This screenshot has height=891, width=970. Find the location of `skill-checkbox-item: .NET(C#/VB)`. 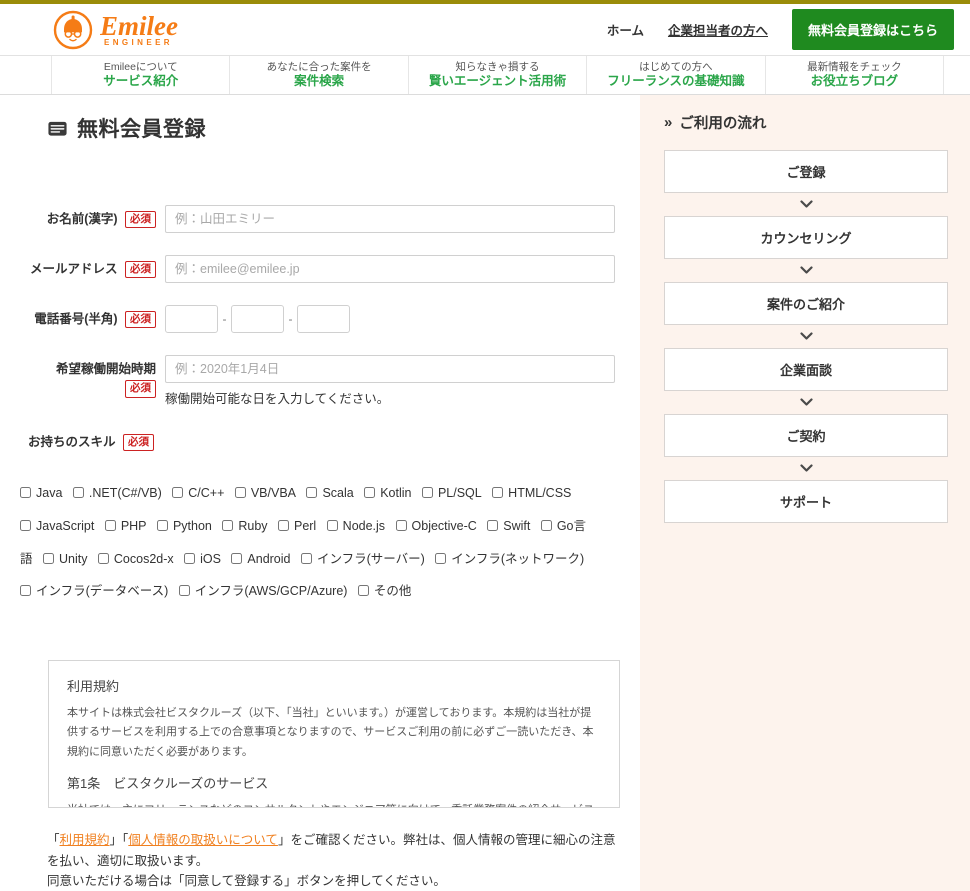

skill-checkbox-item: .NET(C#/VB) is located at coordinates (117, 492).